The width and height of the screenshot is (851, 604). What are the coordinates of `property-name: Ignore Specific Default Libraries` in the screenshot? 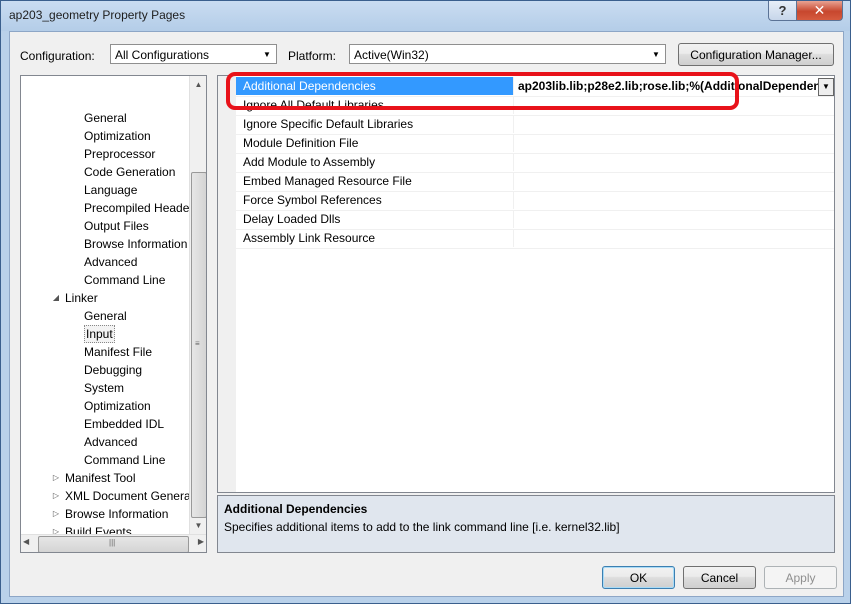 It's located at (375, 124).